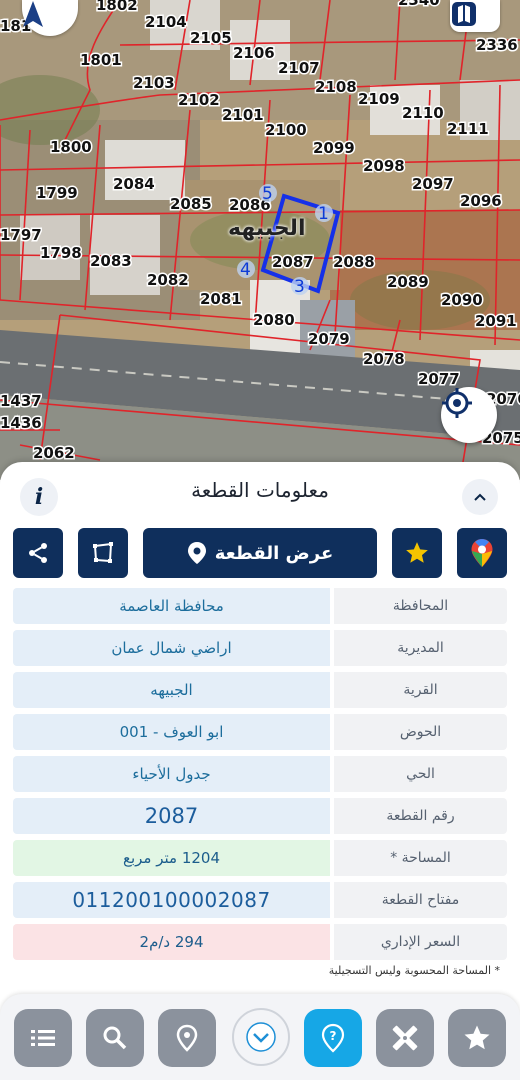 Image resolution: width=520 pixels, height=1080 pixels. I want to click on parcel-number-1799: 1799, so click(57, 193).